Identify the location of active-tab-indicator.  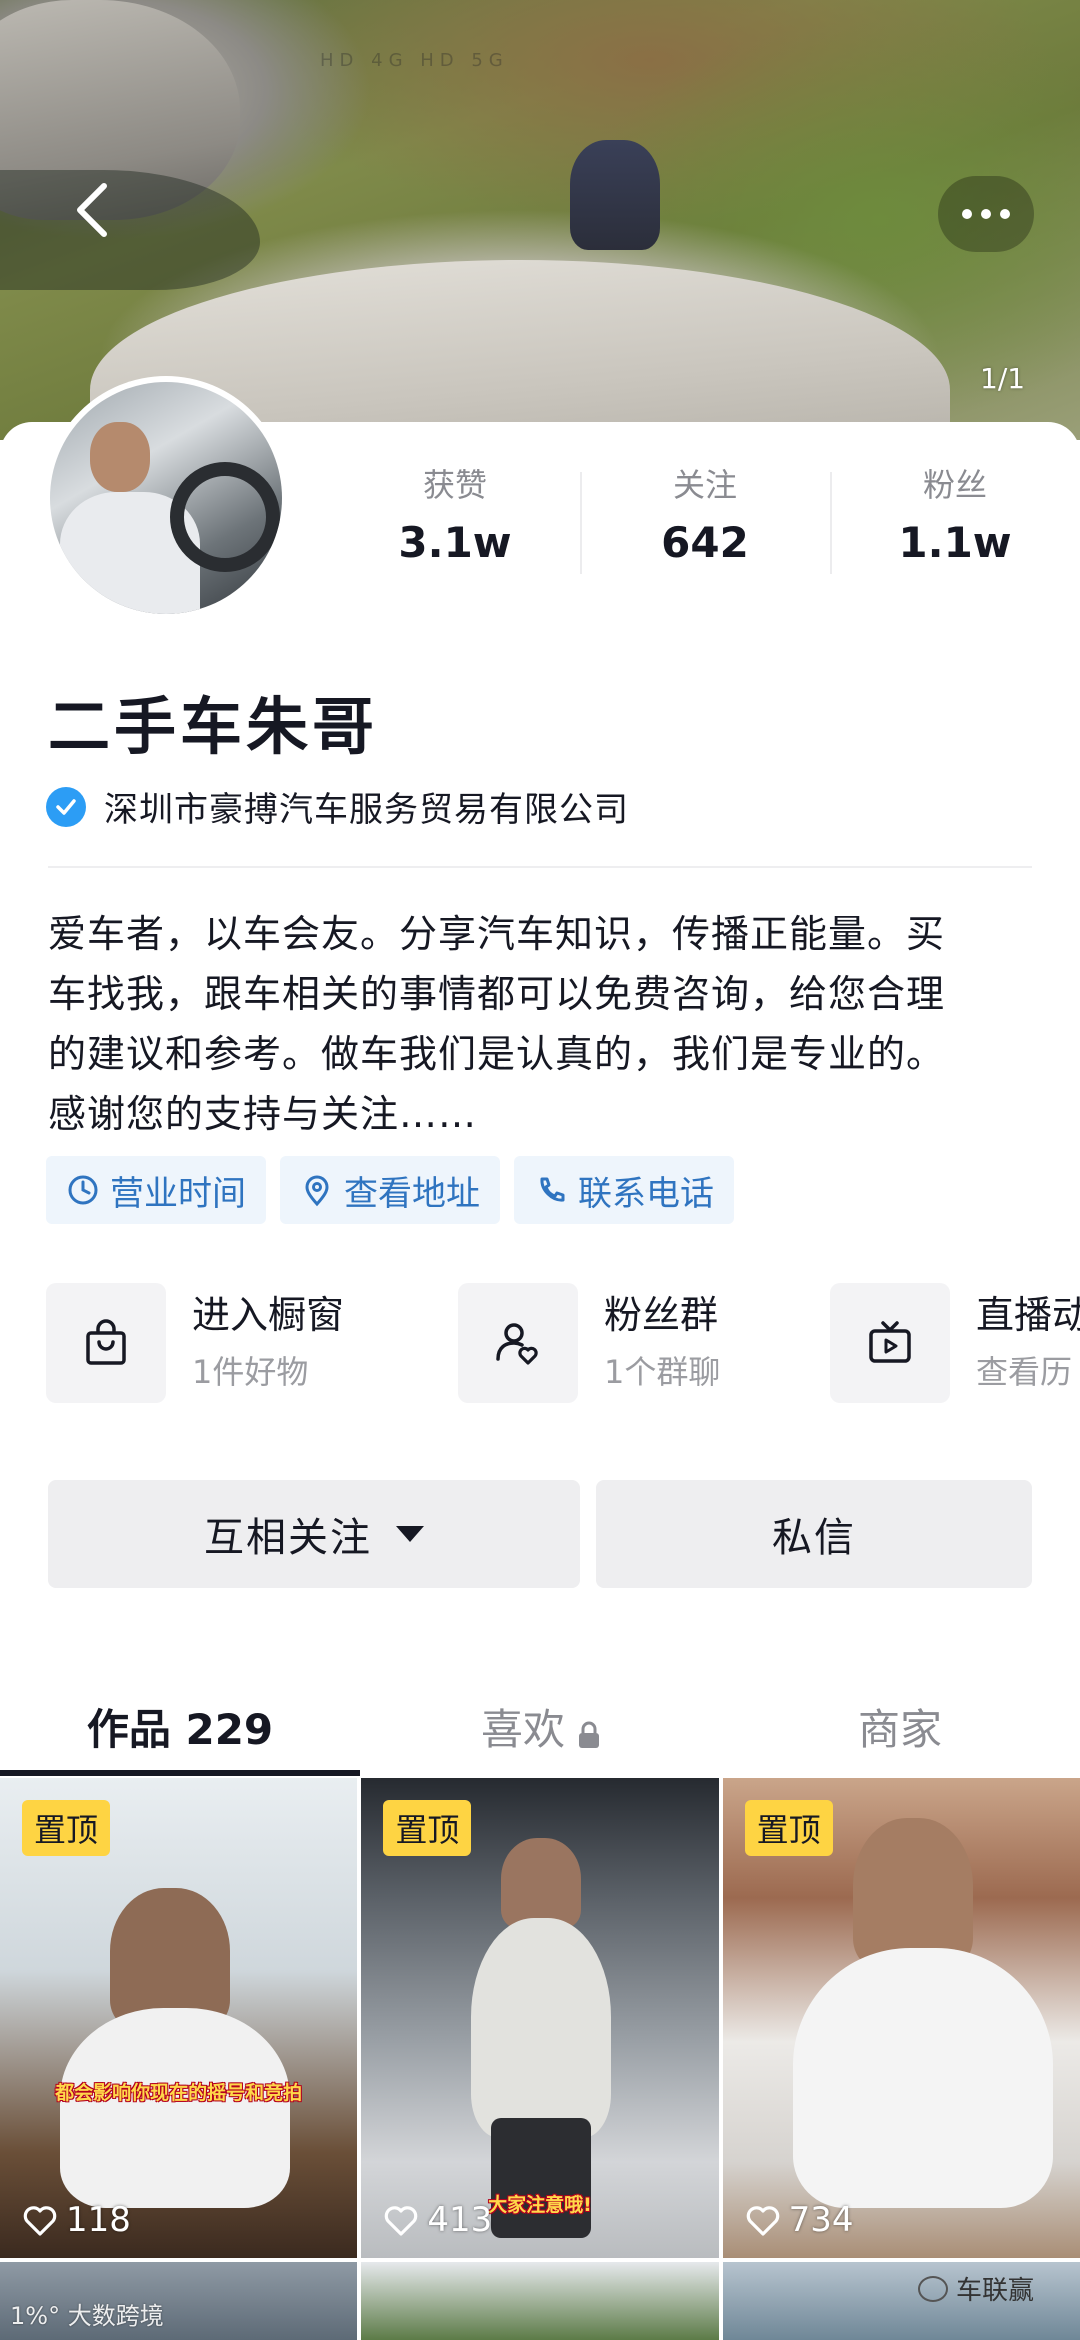
(180, 1773).